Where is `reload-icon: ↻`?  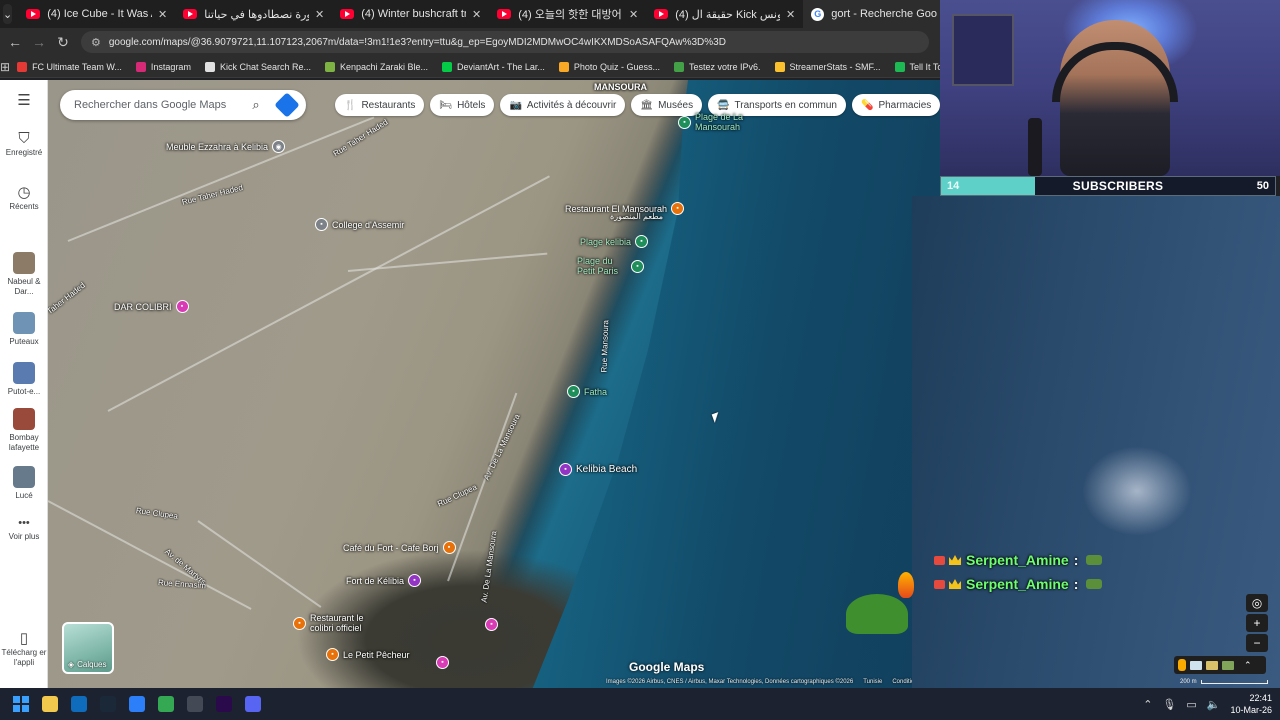
reload-icon: ↻ is located at coordinates (63, 42).